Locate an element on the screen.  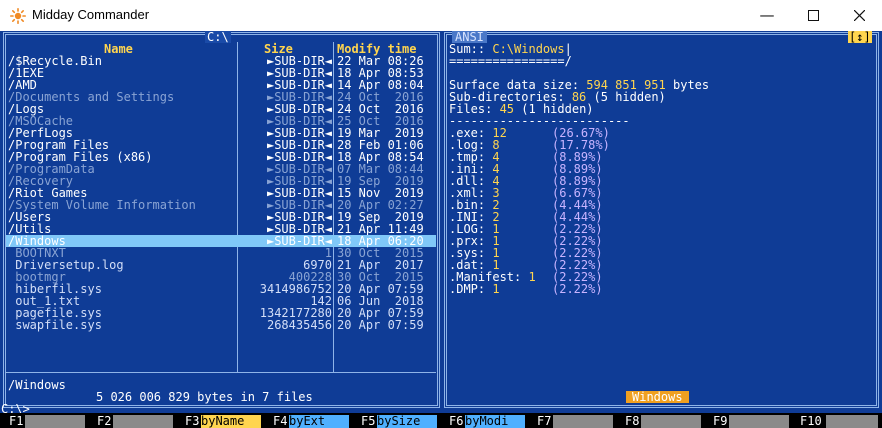
function-key-f5: F5 bySize is located at coordinates (396, 421).